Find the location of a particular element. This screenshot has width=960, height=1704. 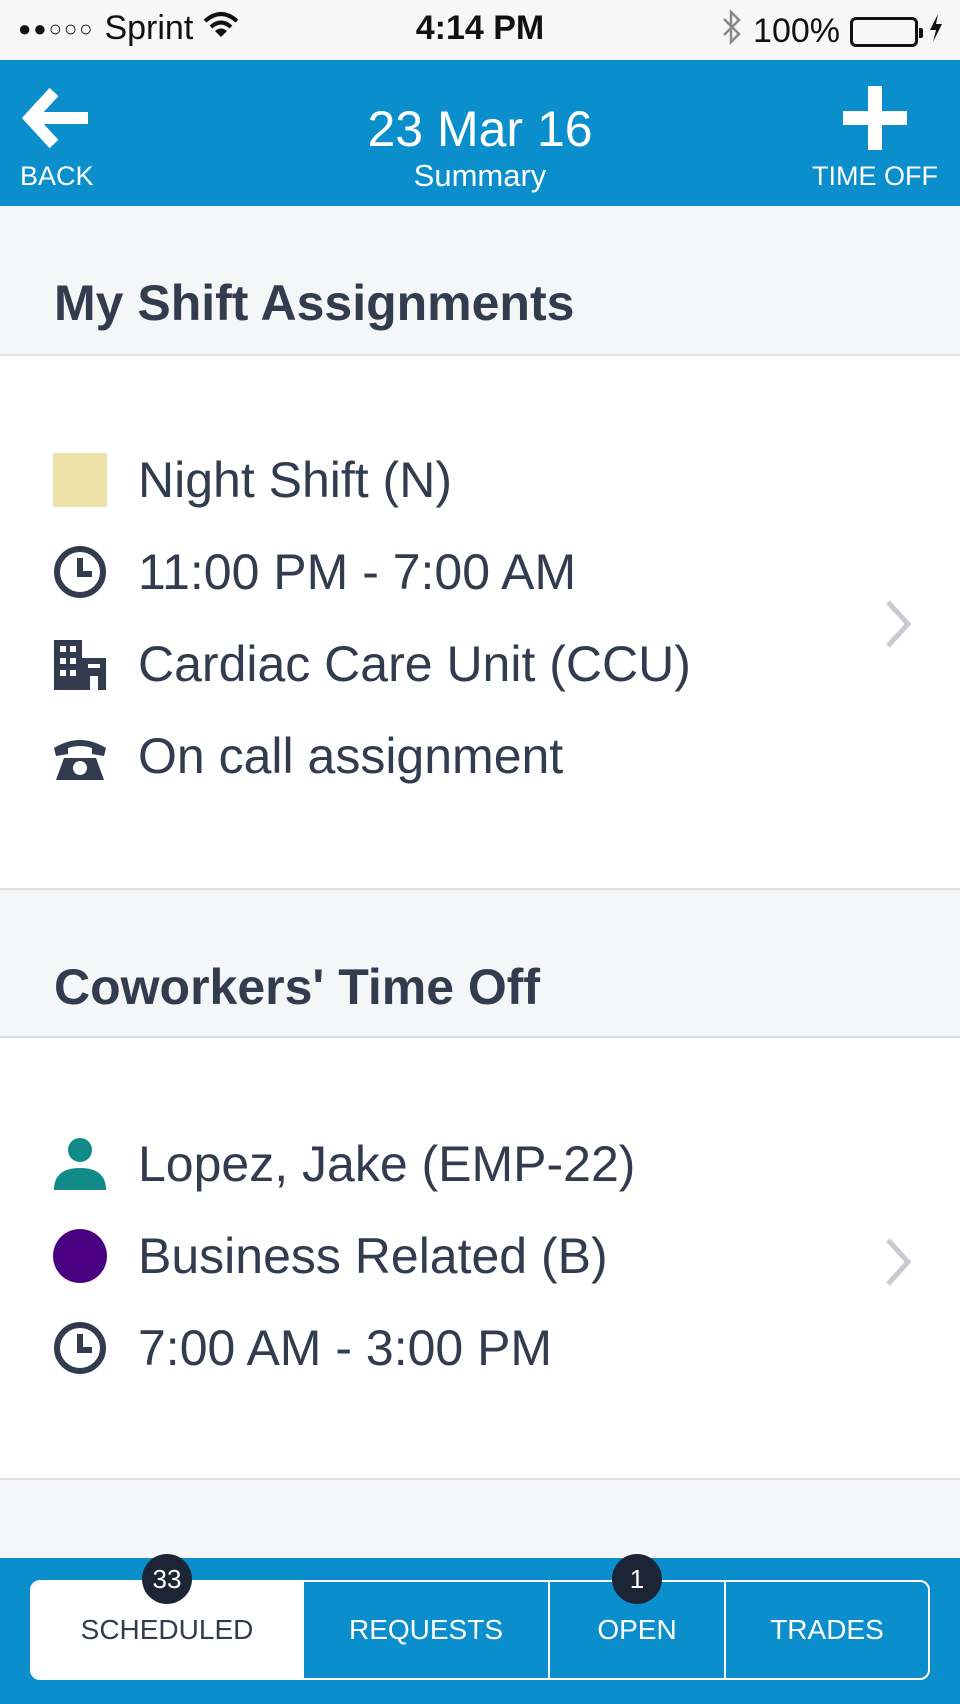

tab-trades: TRADES is located at coordinates (827, 1630).